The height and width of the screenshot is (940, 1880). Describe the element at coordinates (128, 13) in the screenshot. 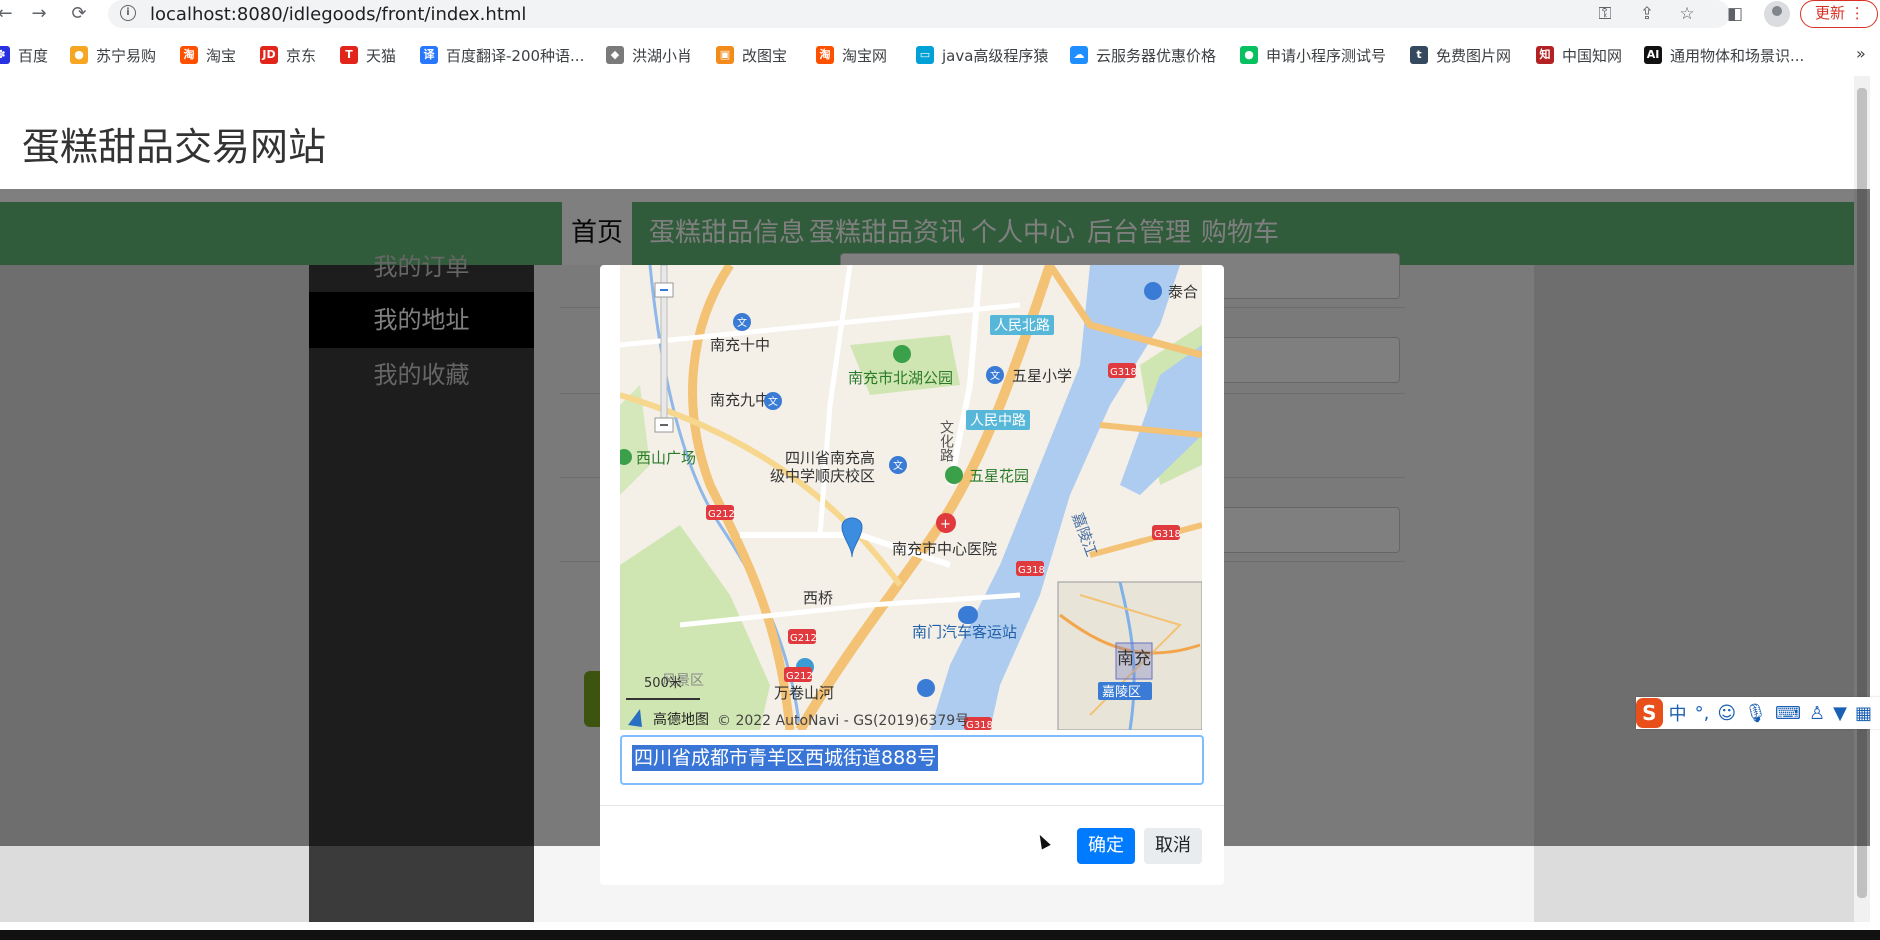

I see `site-info-icon: i` at that location.